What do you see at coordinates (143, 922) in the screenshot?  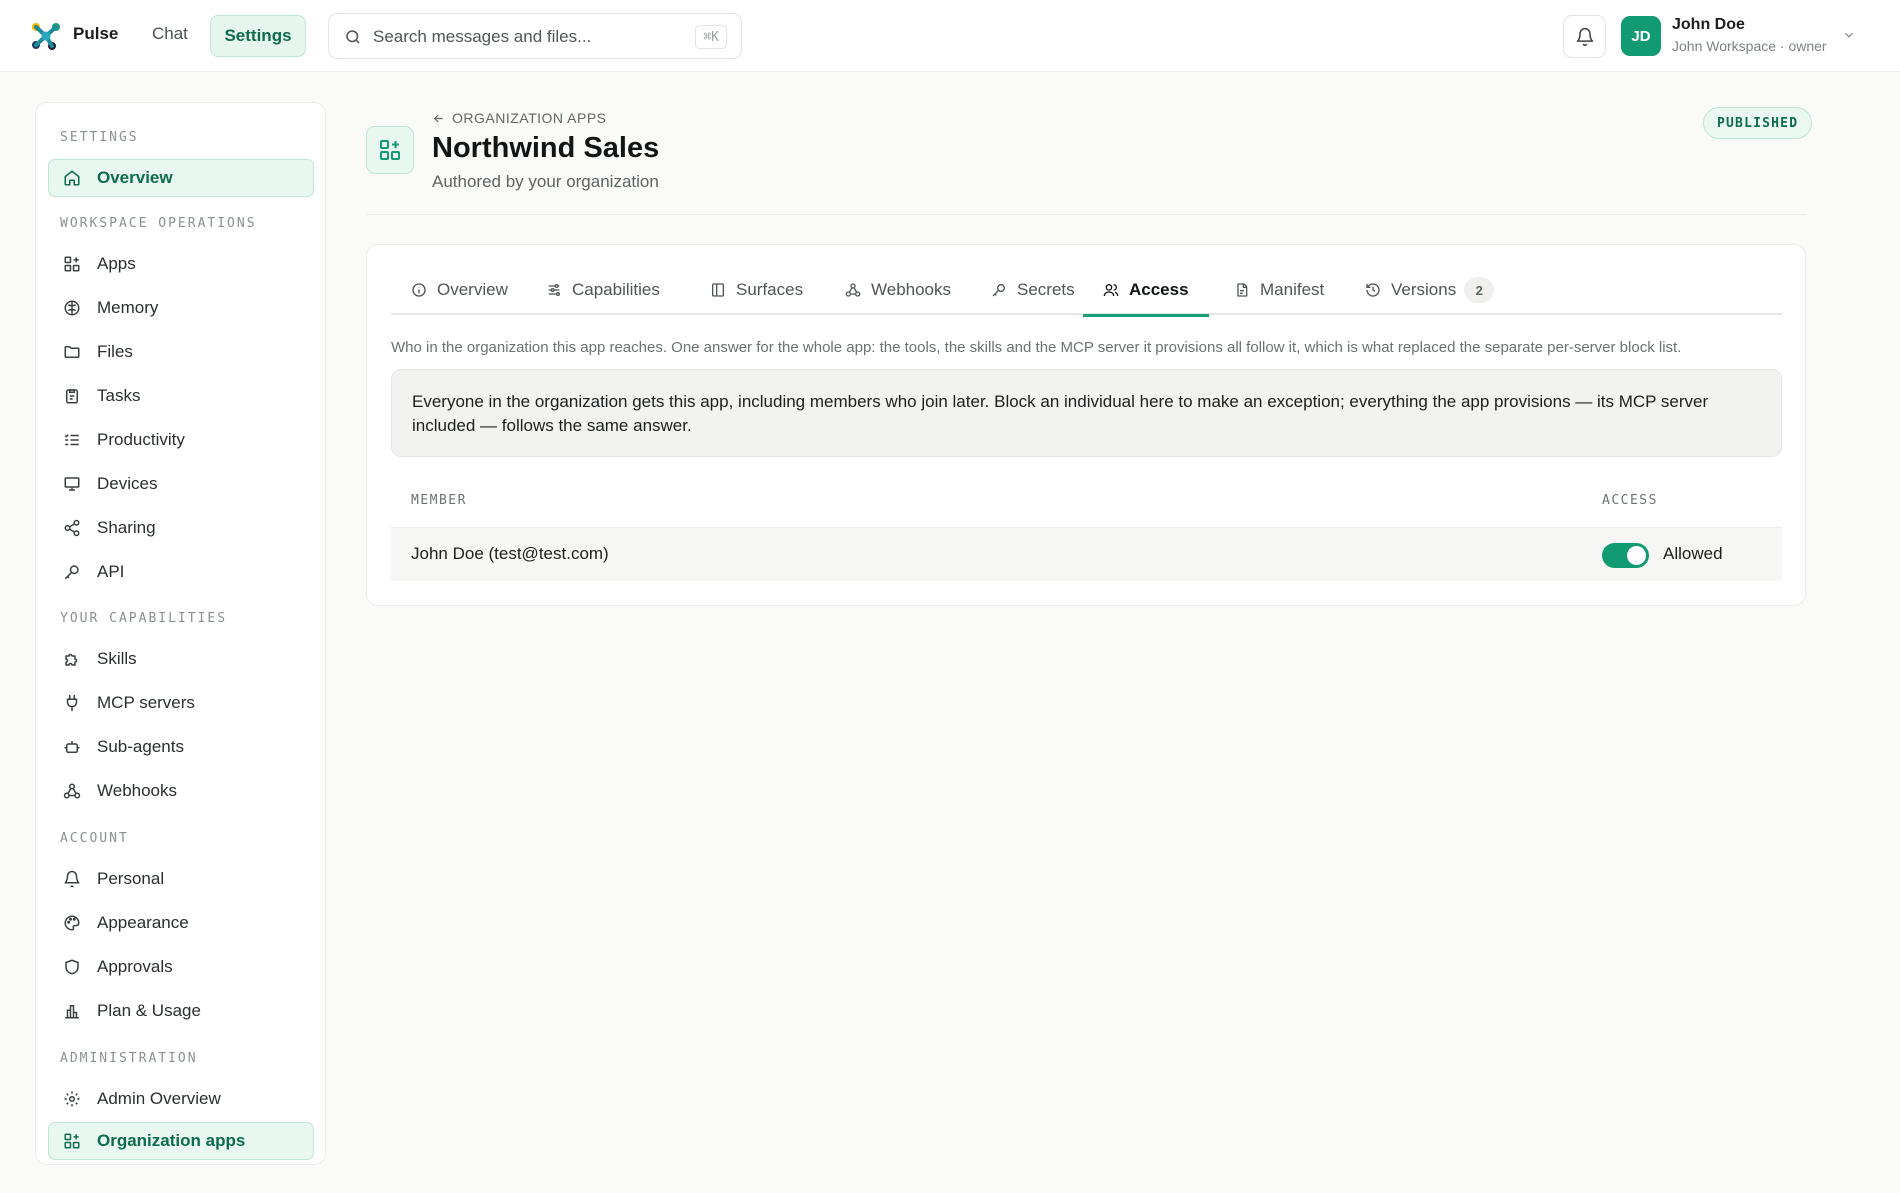 I see `sidebar-item-label: Appearance` at bounding box center [143, 922].